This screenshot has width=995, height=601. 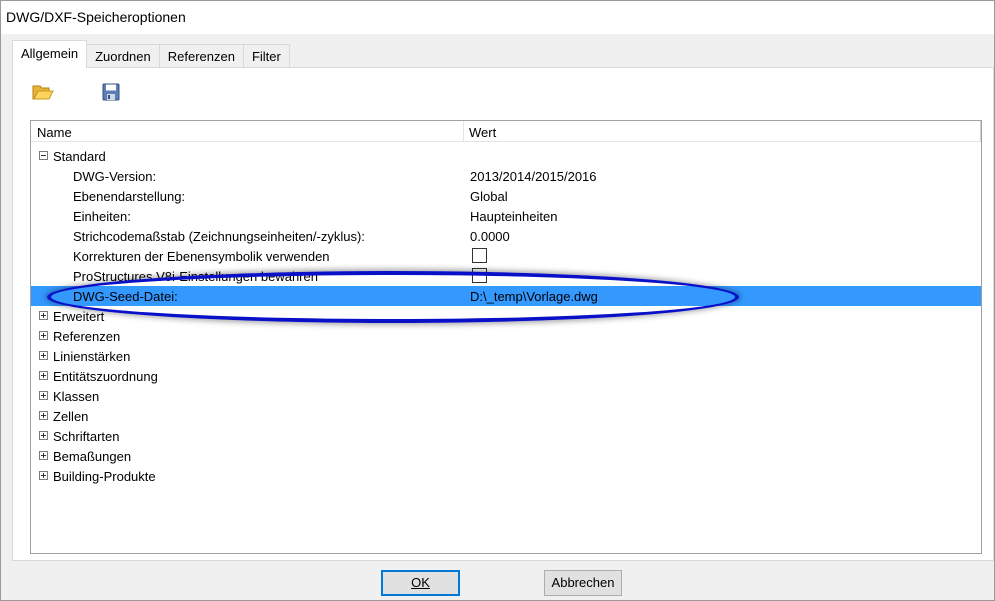 I want to click on group-label: Linienstärken, so click(x=92, y=356).